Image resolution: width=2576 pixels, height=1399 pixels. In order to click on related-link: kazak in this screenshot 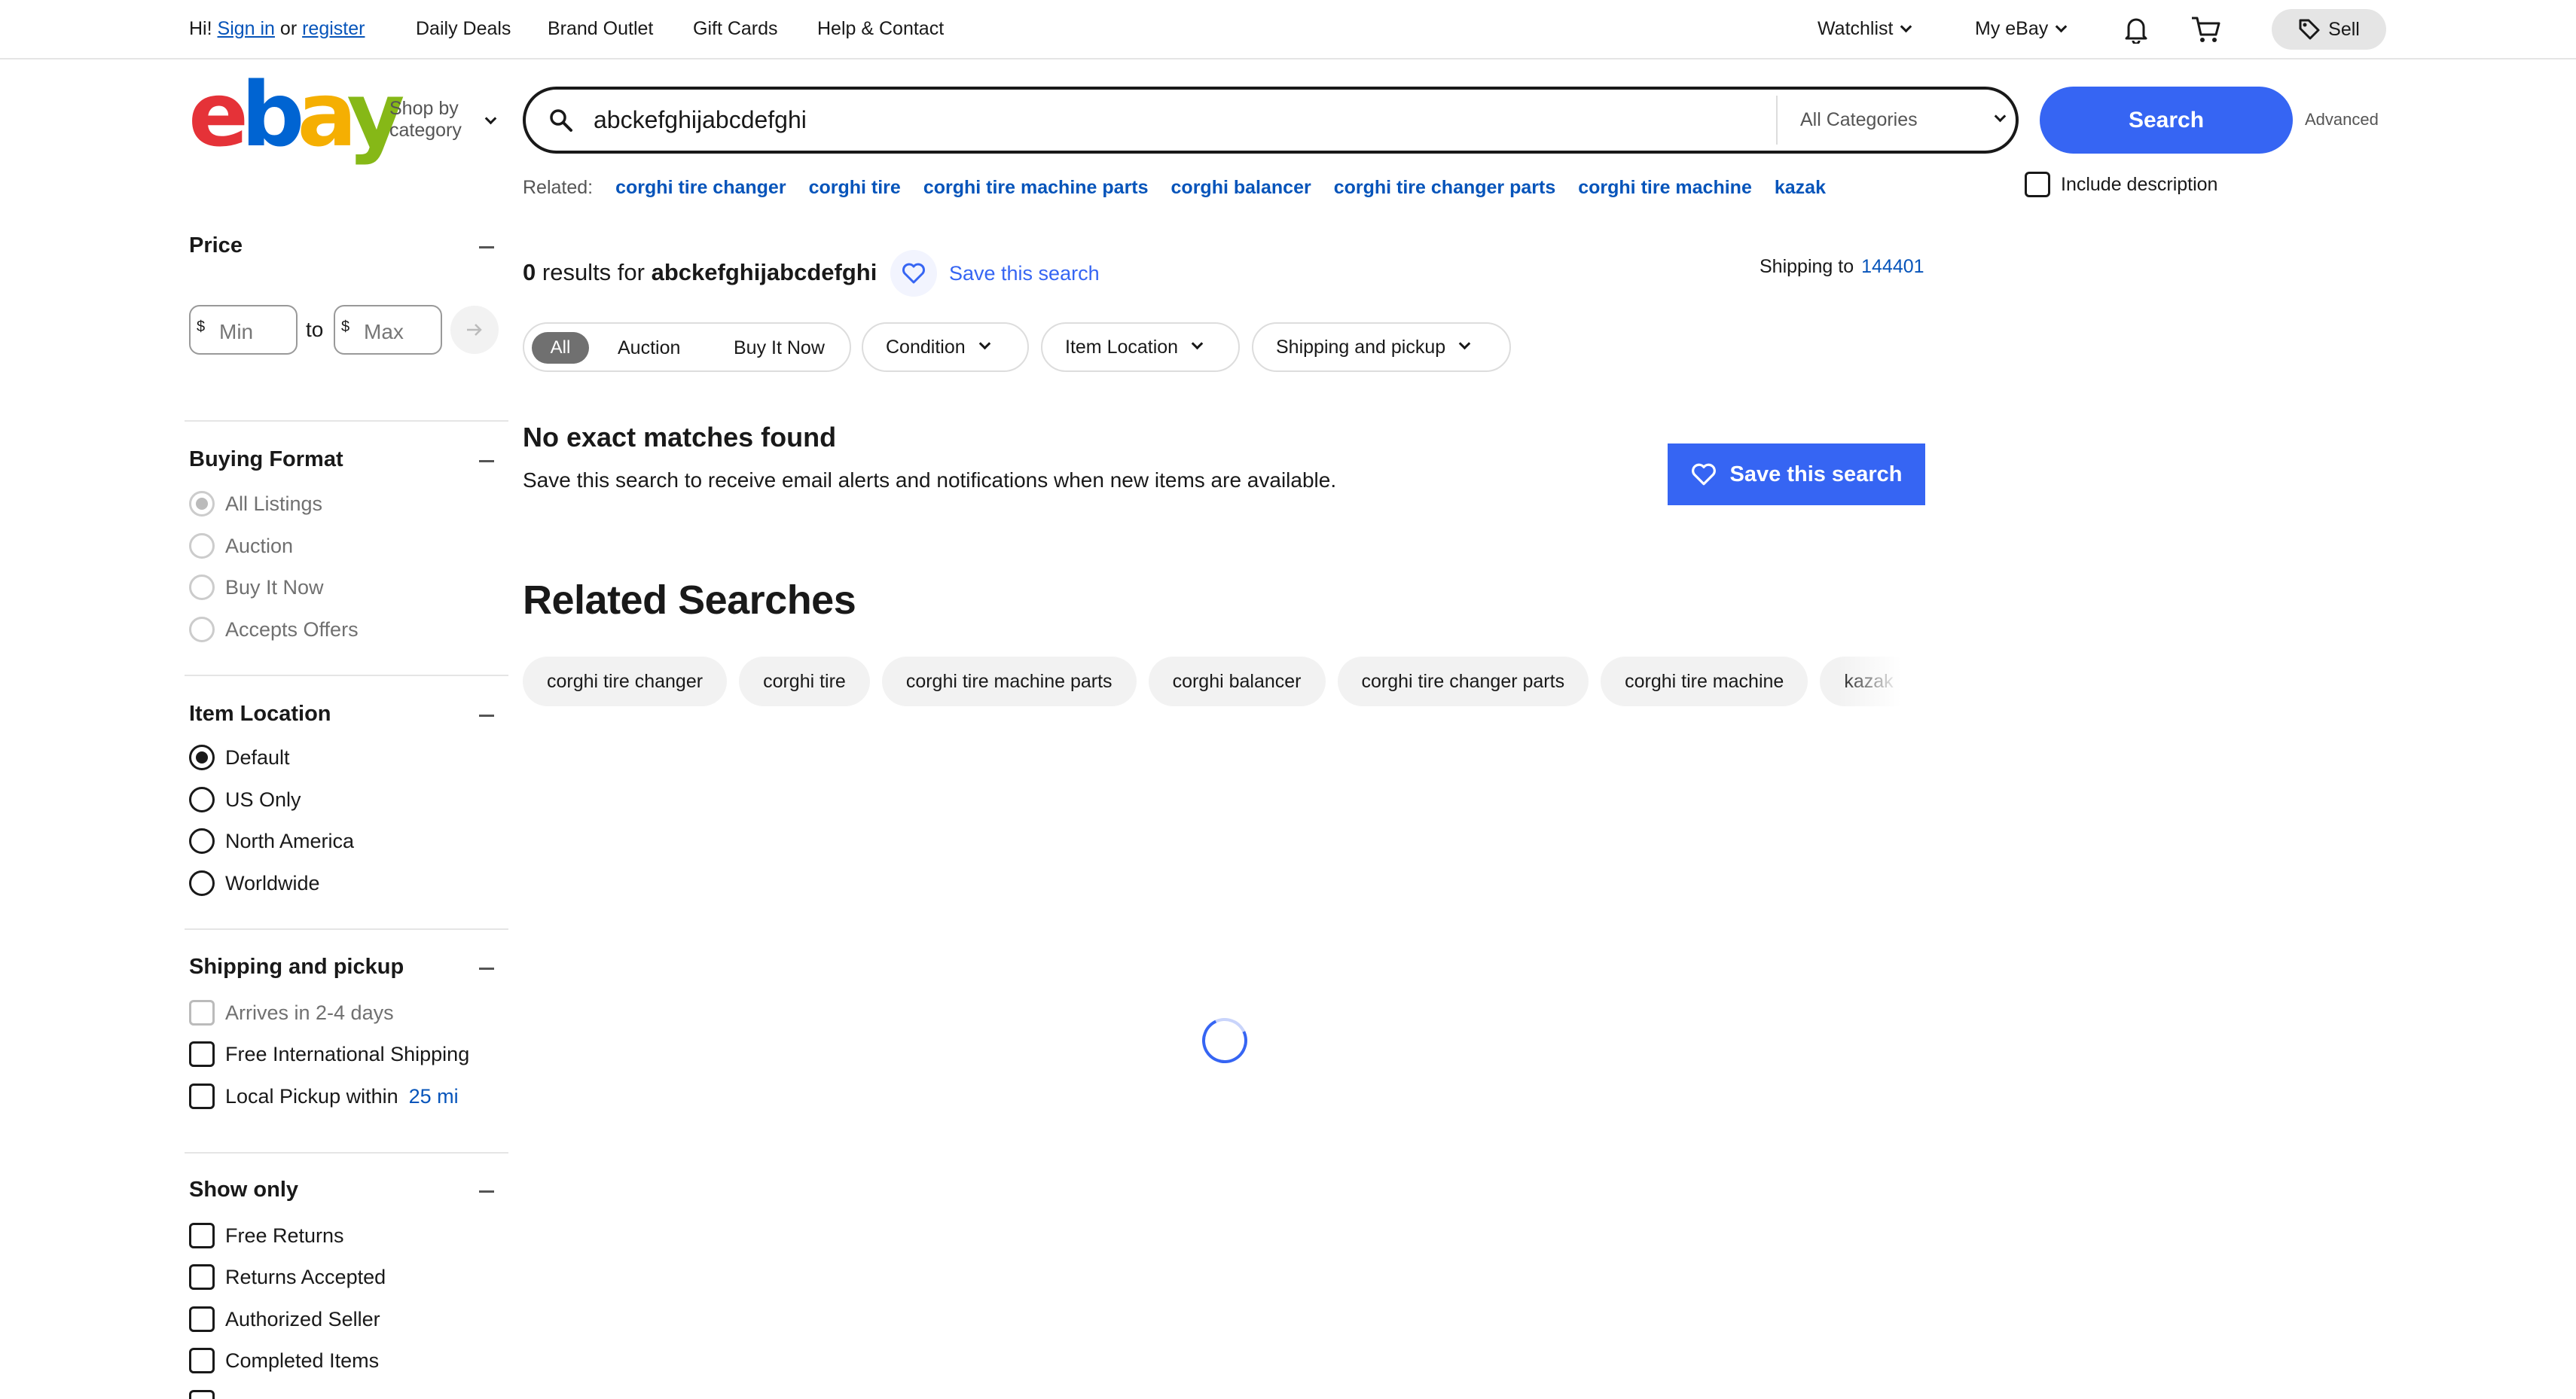, I will do `click(1801, 188)`.